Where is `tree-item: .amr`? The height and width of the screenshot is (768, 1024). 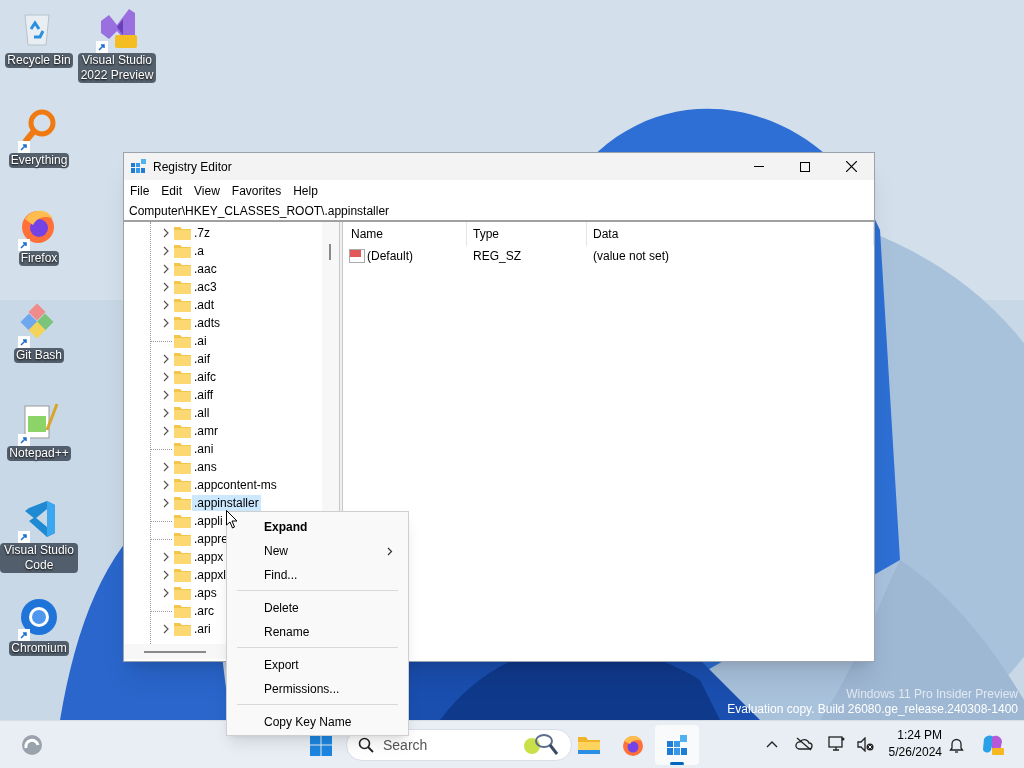 tree-item: .amr is located at coordinates (206, 431).